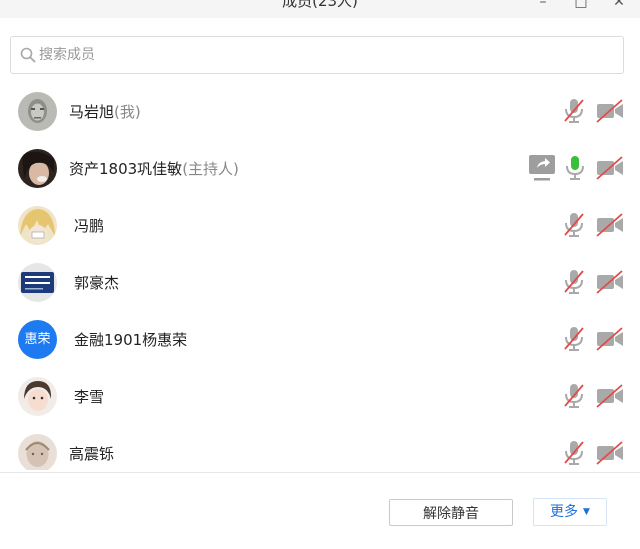 This screenshot has height=549, width=640. I want to click on member-name: 李雪, so click(89, 396).